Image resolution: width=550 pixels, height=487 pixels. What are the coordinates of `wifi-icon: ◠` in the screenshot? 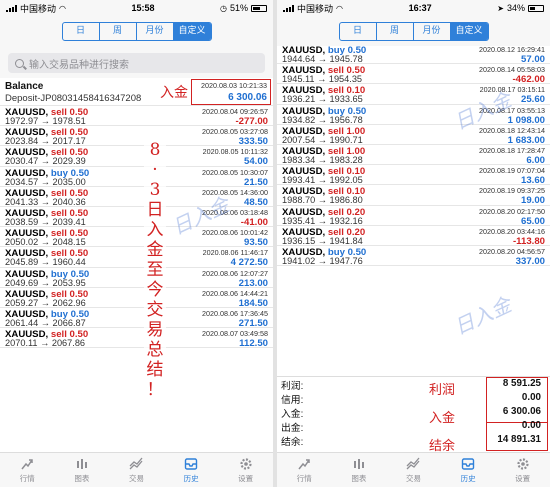 It's located at (339, 8).